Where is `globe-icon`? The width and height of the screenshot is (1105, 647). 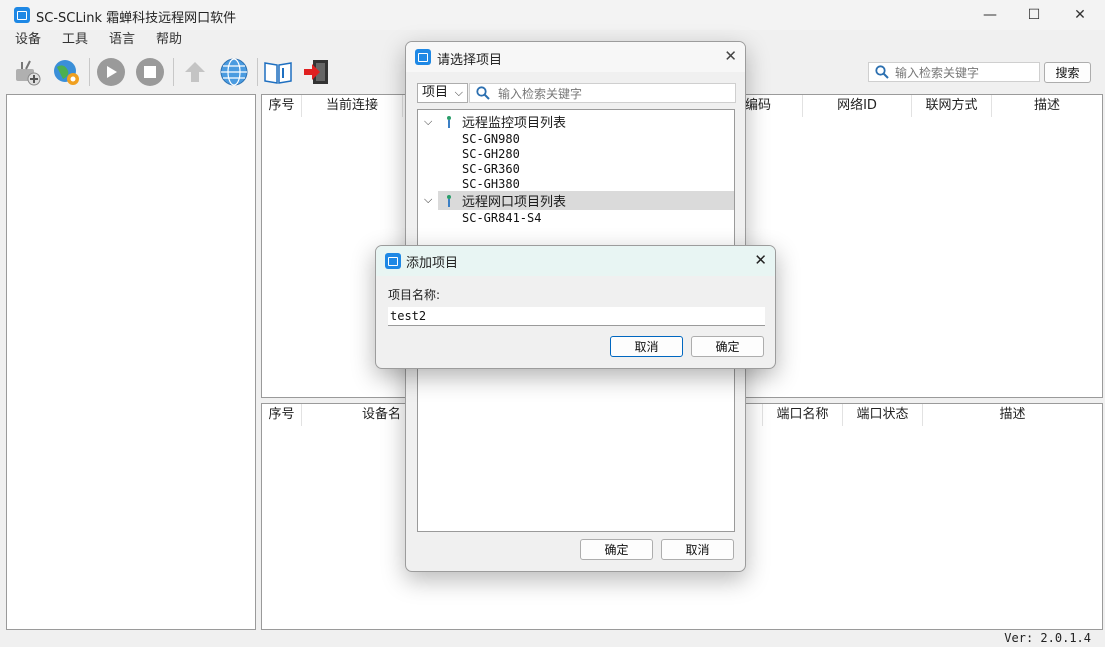
globe-icon is located at coordinates (234, 72).